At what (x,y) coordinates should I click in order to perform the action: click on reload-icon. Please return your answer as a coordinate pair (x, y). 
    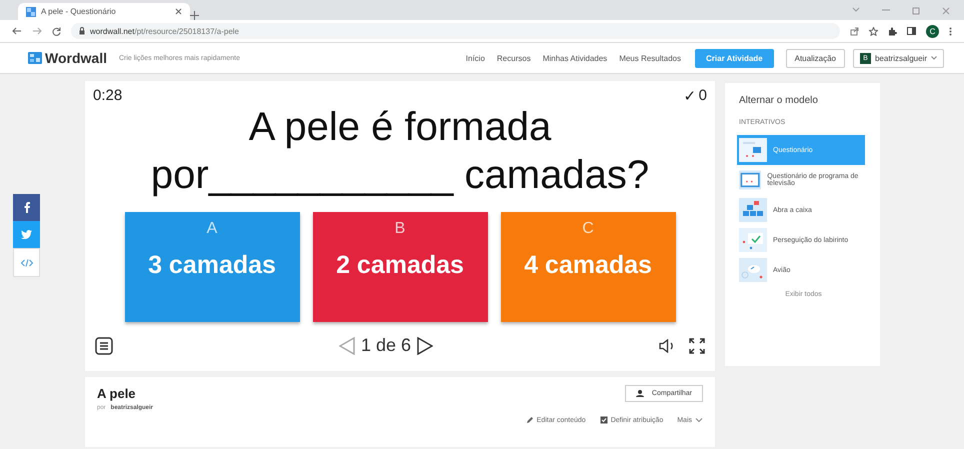
    Looking at the image, I should click on (56, 31).